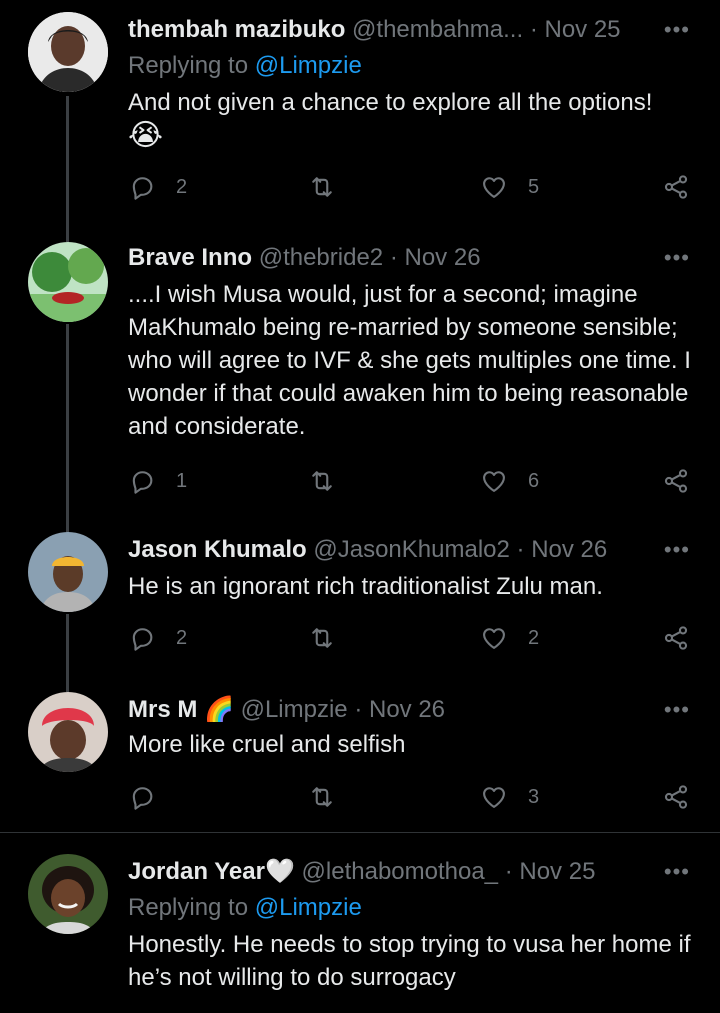  Describe the element at coordinates (409, 638) in the screenshot. I see `action-bar: 2 2` at that location.